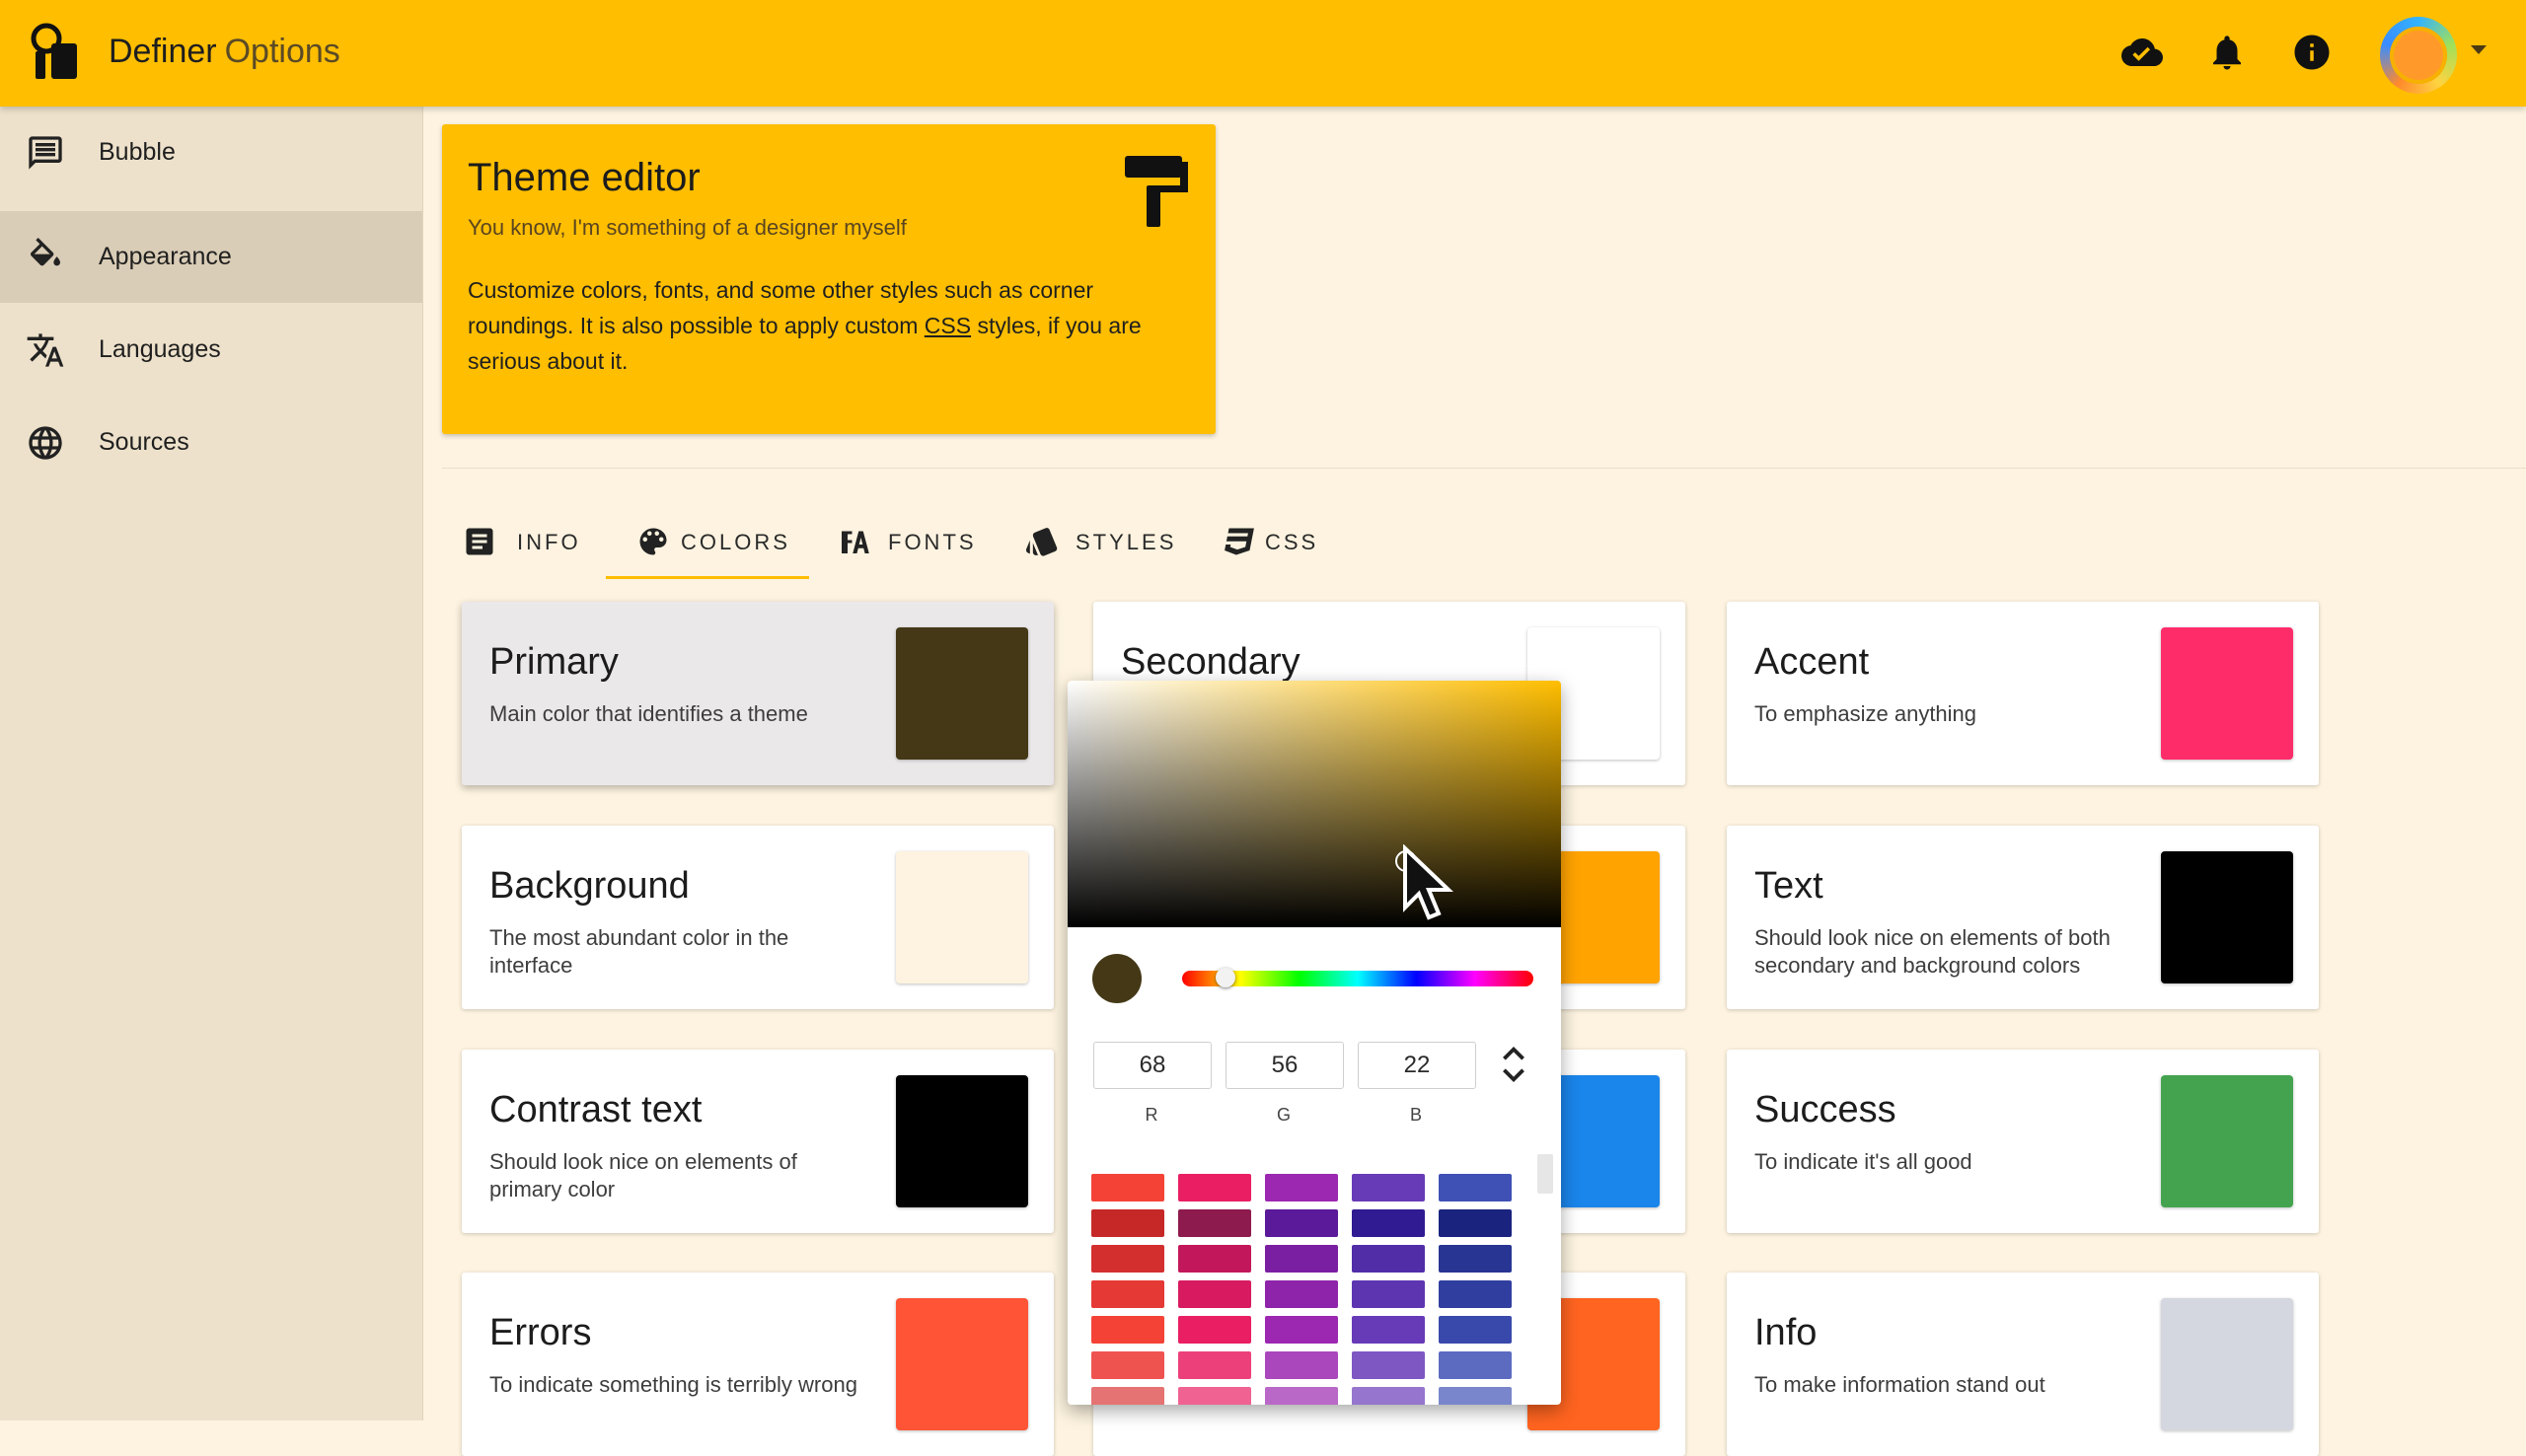  What do you see at coordinates (1292, 542) in the screenshot?
I see `tab-label: CSS` at bounding box center [1292, 542].